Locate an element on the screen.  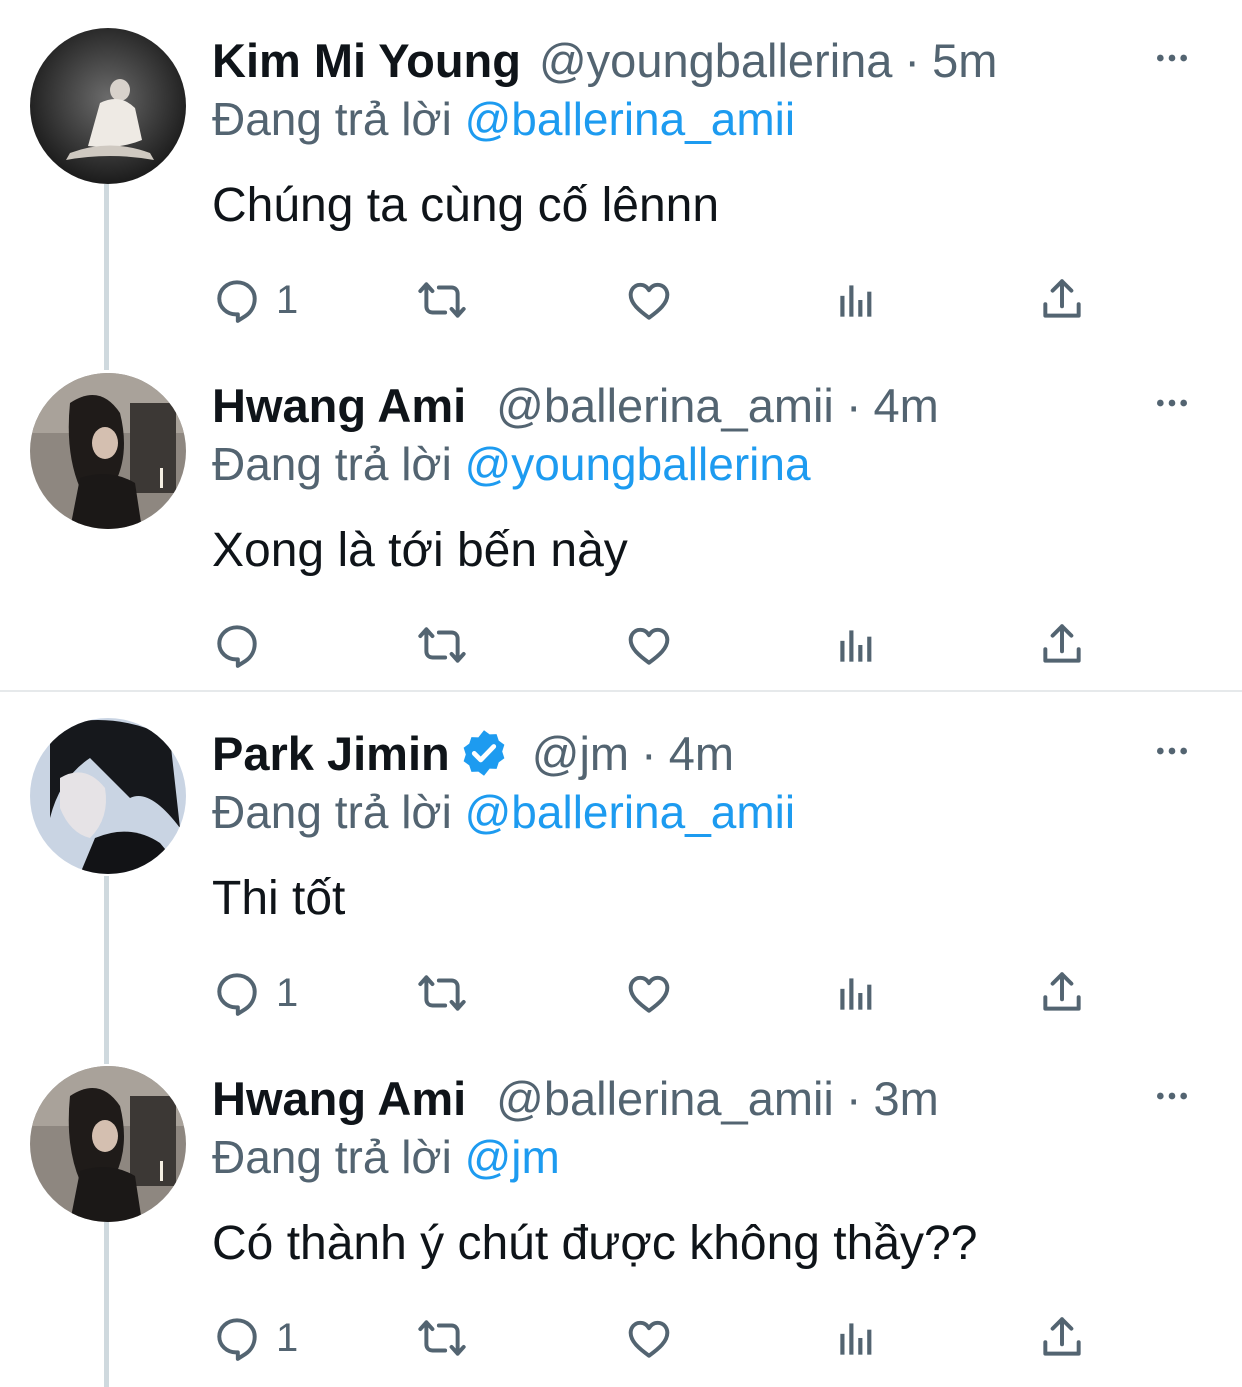
action-bar is located at coordinates (662, 649).